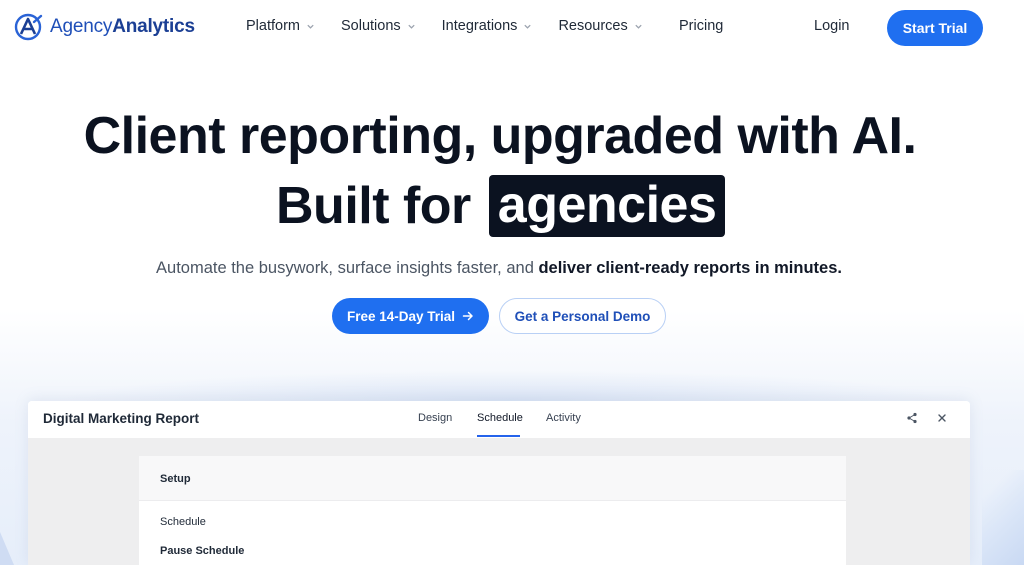 This screenshot has height=565, width=1024. I want to click on tab-activity: Activity, so click(563, 418).